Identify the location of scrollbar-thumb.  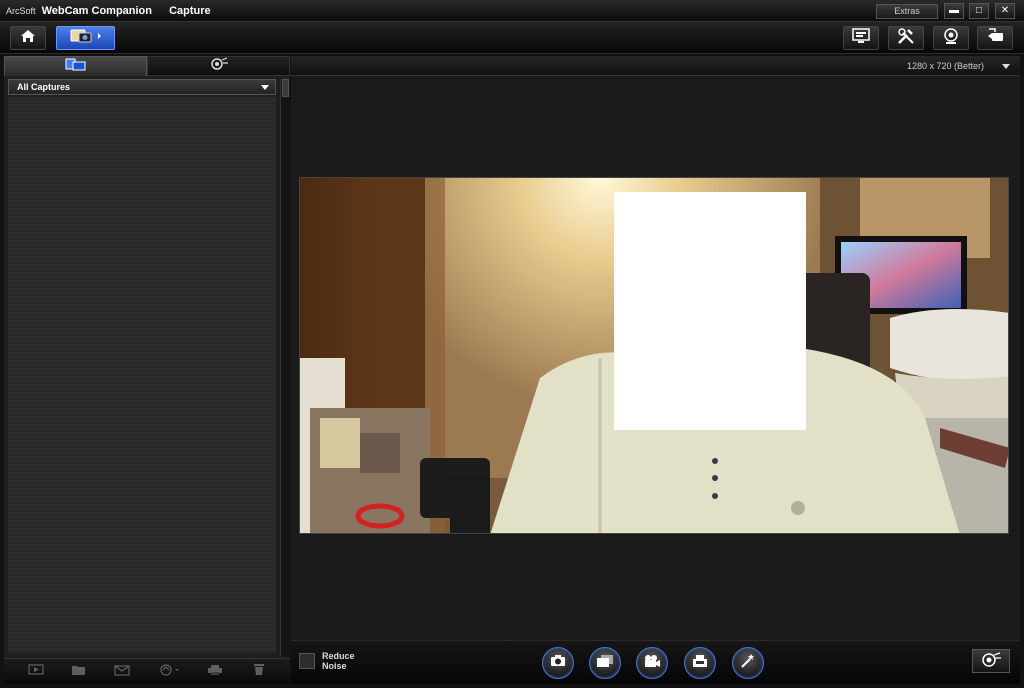
(285, 88).